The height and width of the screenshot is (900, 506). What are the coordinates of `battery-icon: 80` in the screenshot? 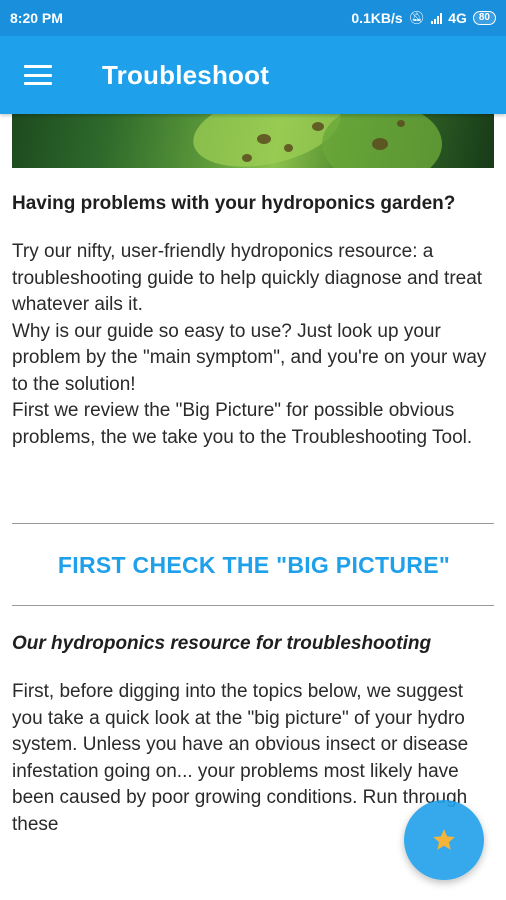 It's located at (484, 18).